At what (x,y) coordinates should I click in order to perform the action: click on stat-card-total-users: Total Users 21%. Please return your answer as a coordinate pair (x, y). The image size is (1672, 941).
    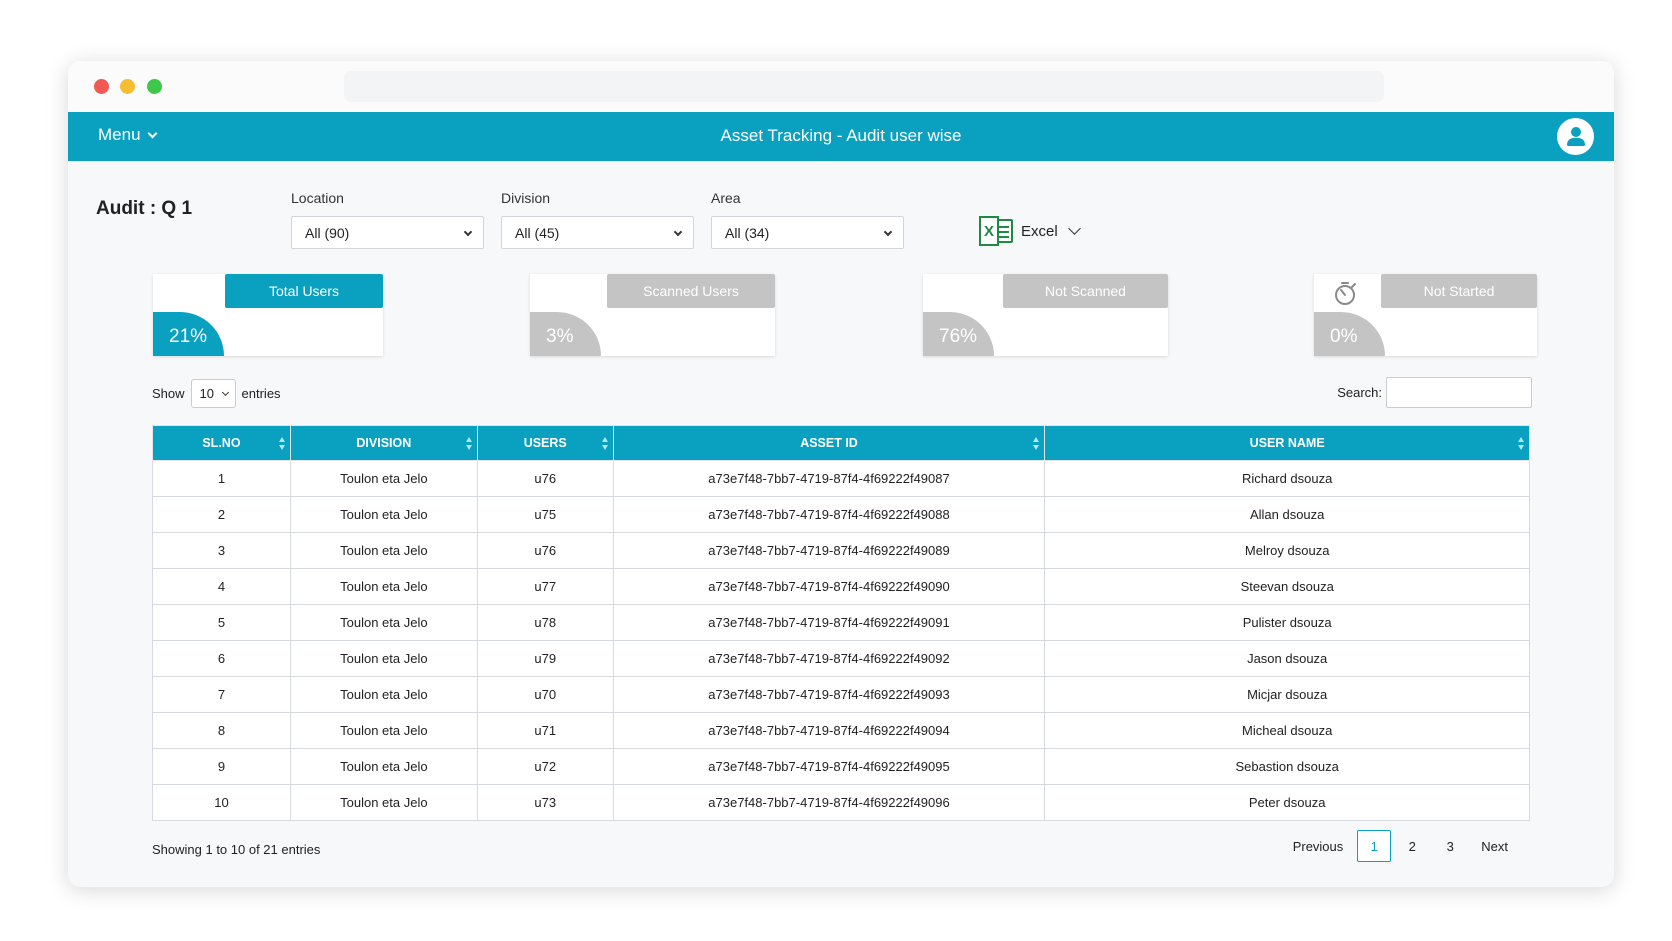
    Looking at the image, I should click on (268, 315).